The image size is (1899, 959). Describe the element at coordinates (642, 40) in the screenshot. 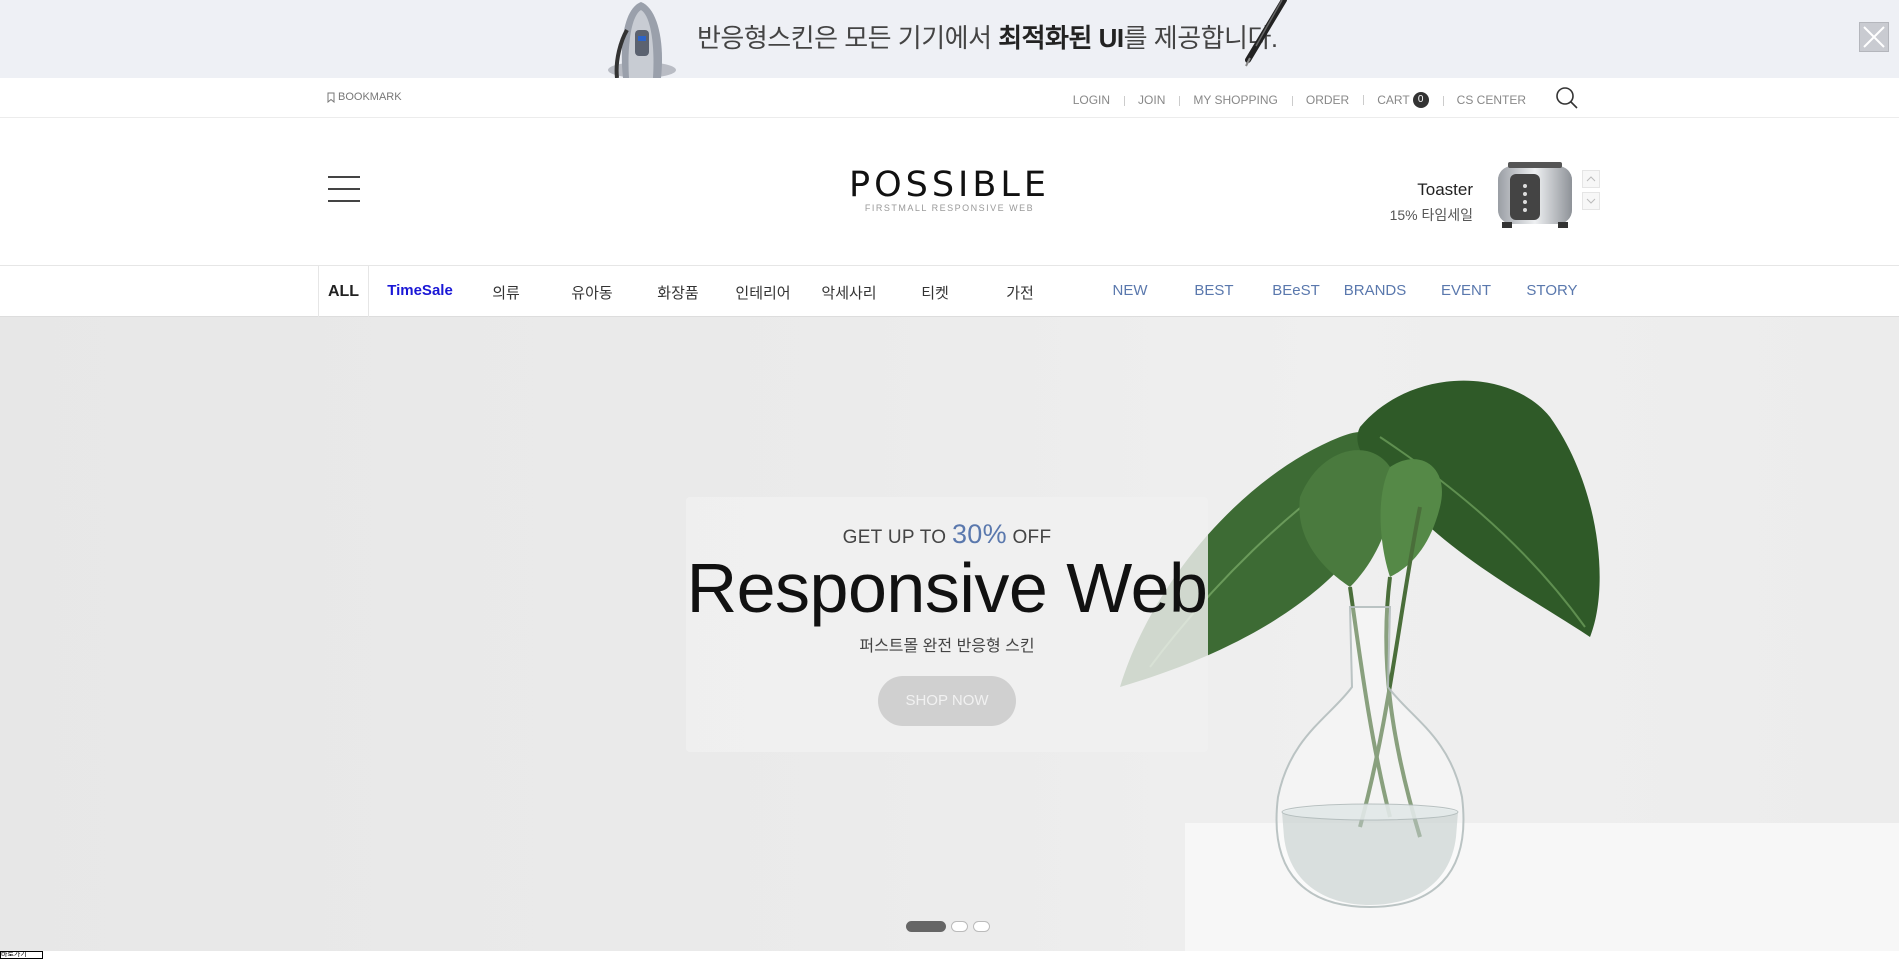

I see `vacuum-image` at that location.